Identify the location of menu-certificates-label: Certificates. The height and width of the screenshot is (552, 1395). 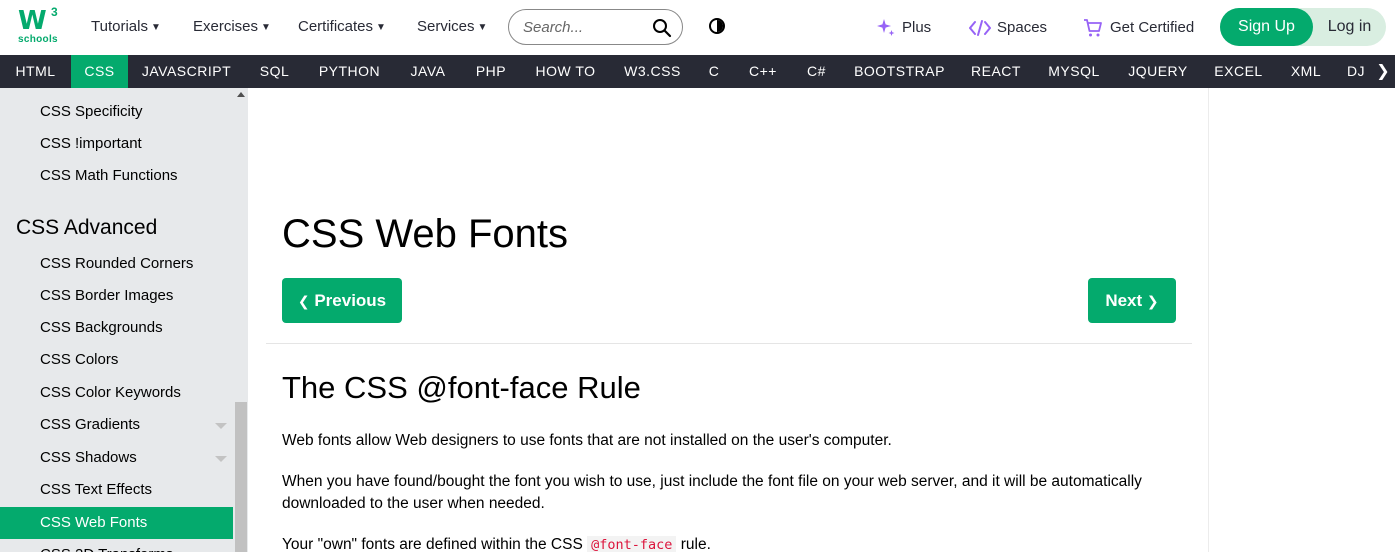
(336, 26).